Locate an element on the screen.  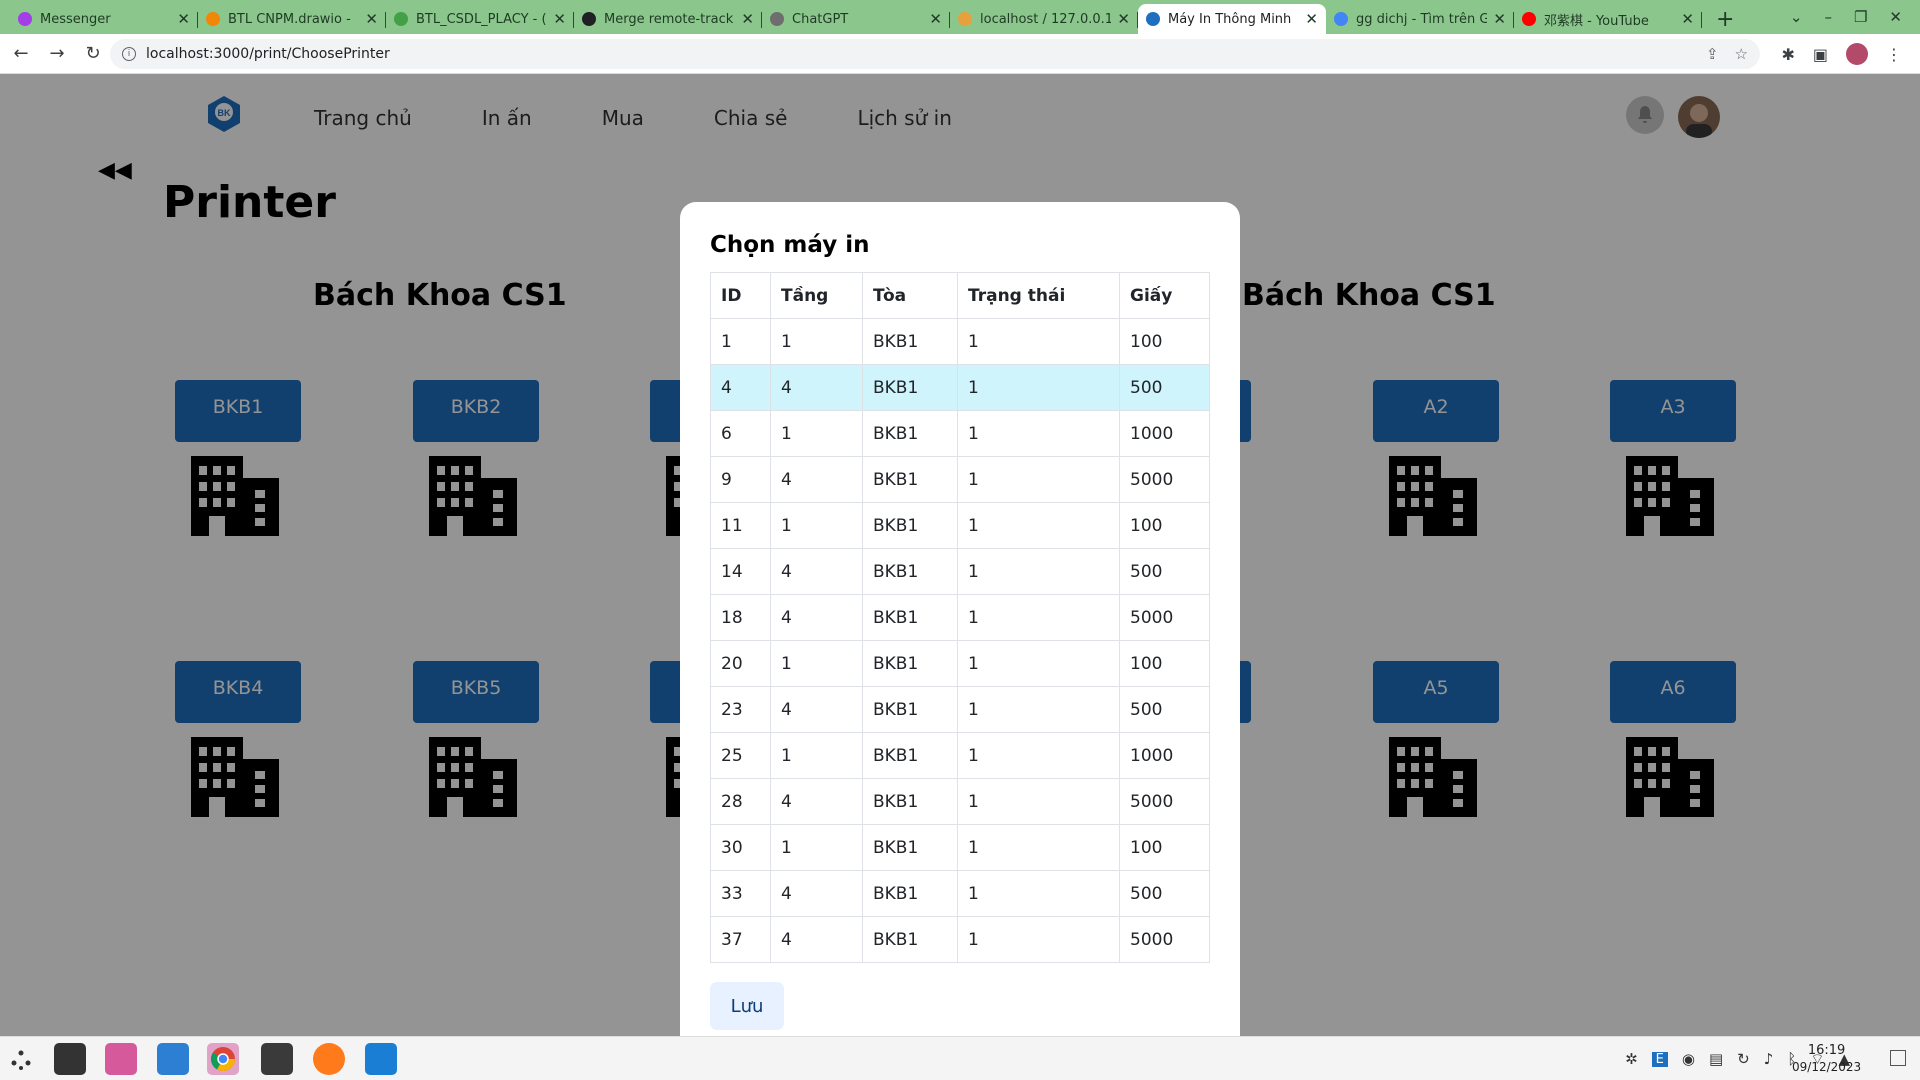
tab-search-icon: ⌄ is located at coordinates (1796, 17).